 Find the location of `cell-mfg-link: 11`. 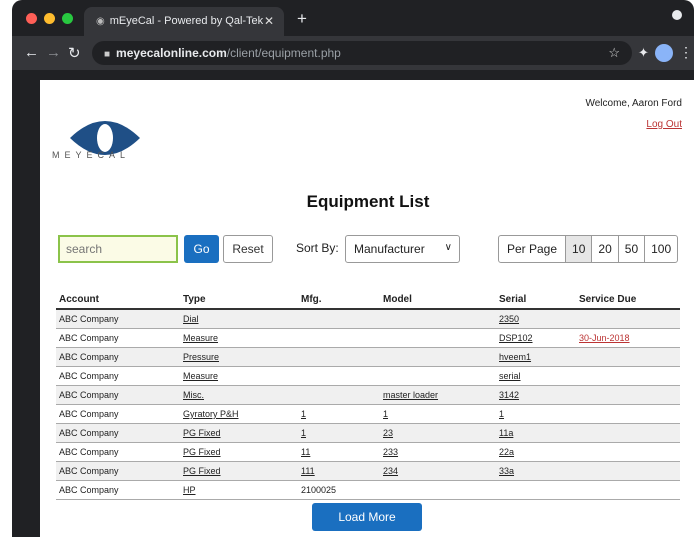

cell-mfg-link: 11 is located at coordinates (339, 452).